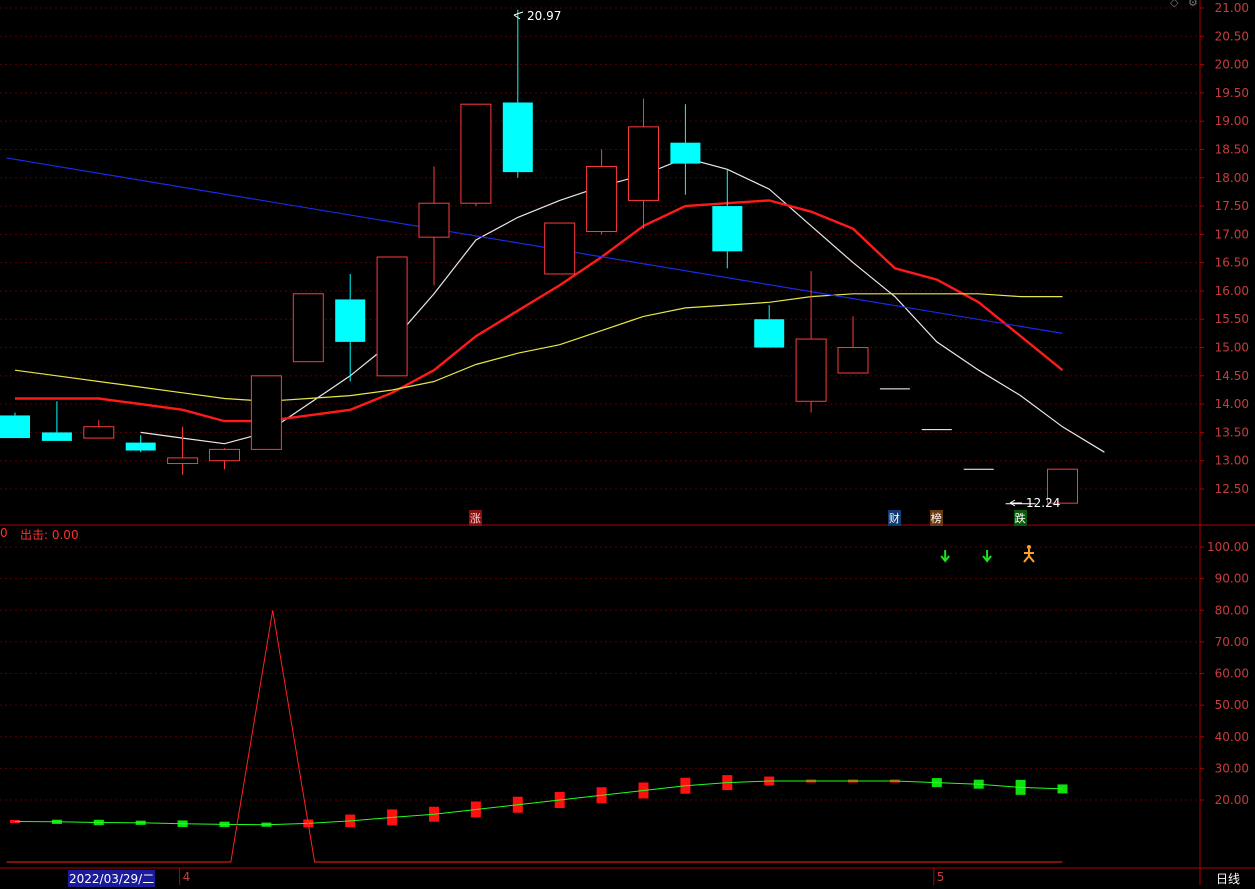  Describe the element at coordinates (1028, 547) in the screenshot. I see `runner-icon-head` at that location.